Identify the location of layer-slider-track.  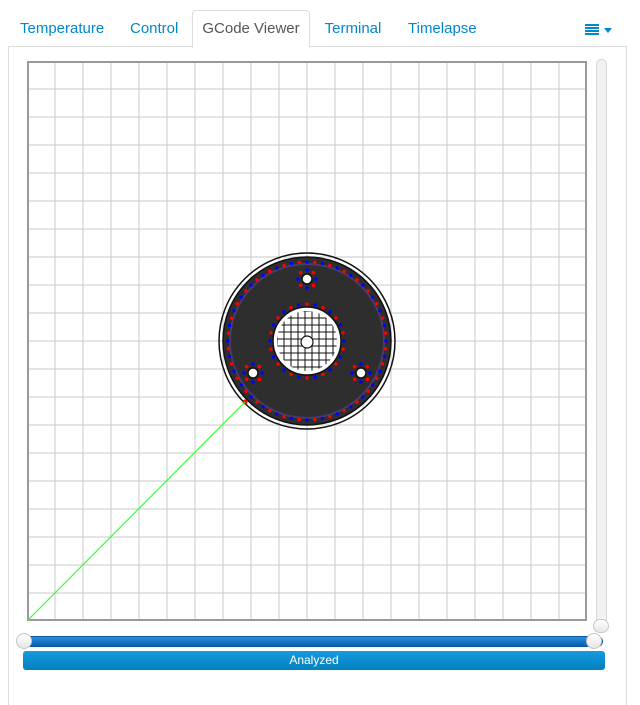
(601, 343).